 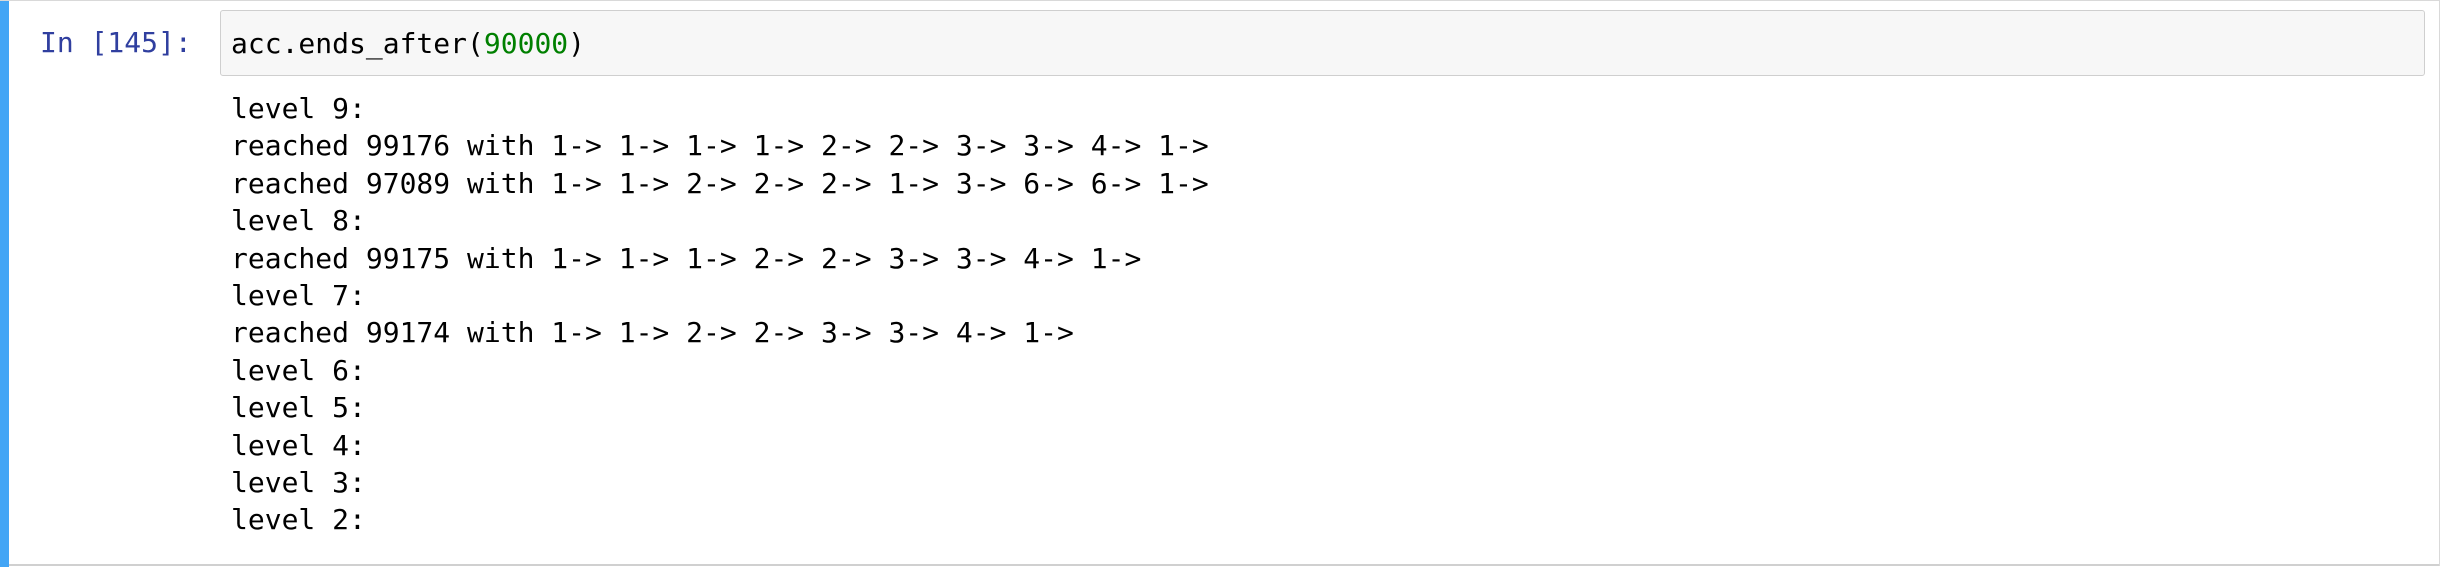 I want to click on output-line: level 5:, so click(x=298, y=408).